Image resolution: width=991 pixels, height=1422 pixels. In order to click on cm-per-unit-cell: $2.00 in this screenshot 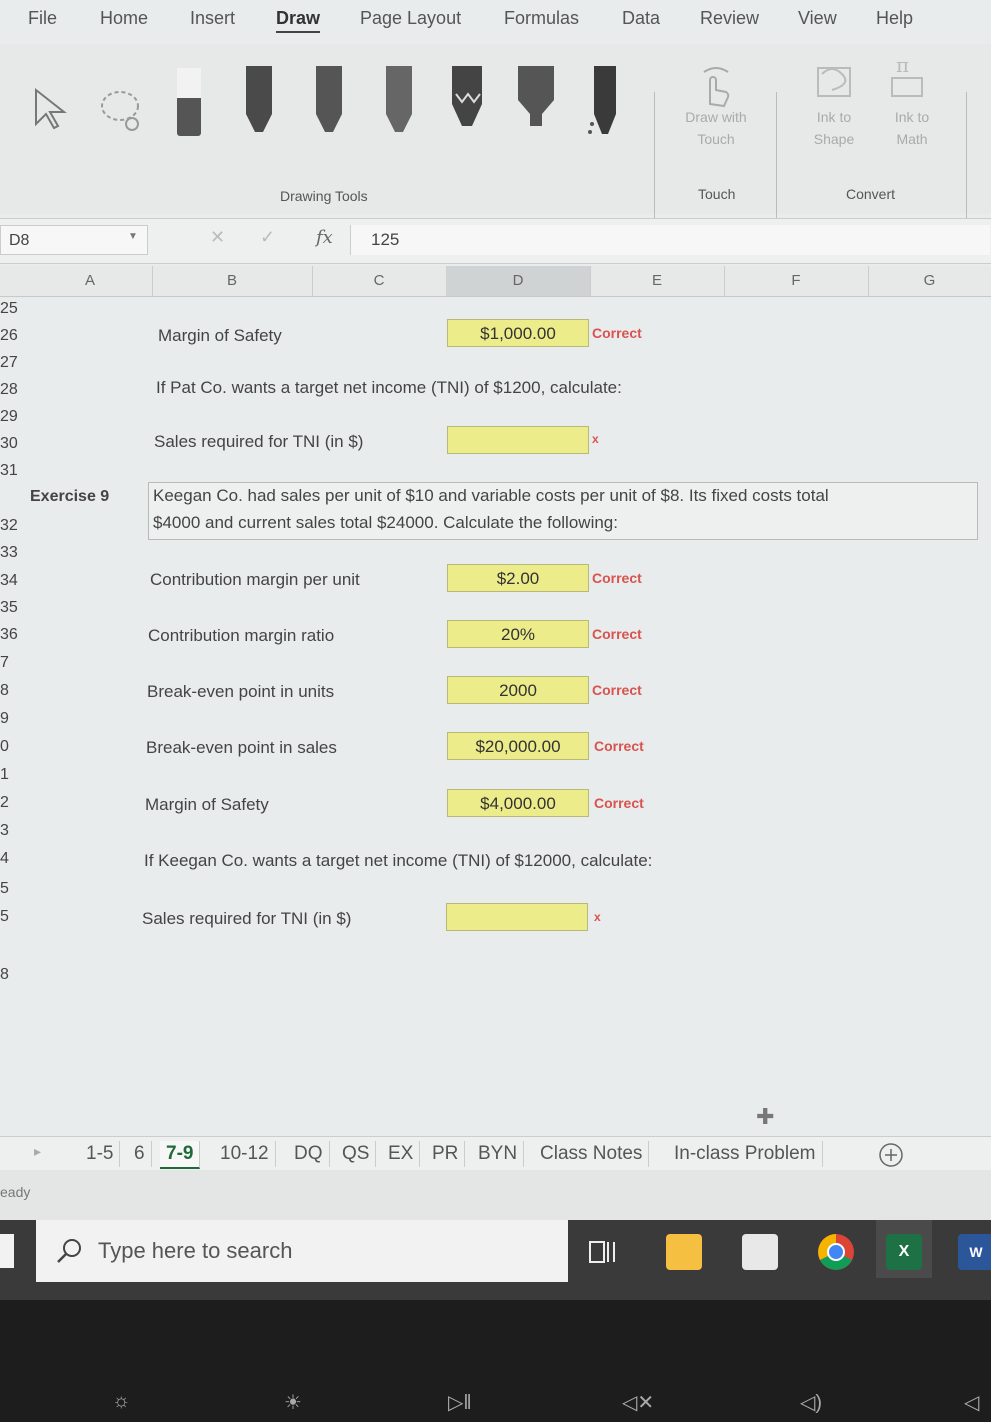, I will do `click(518, 578)`.